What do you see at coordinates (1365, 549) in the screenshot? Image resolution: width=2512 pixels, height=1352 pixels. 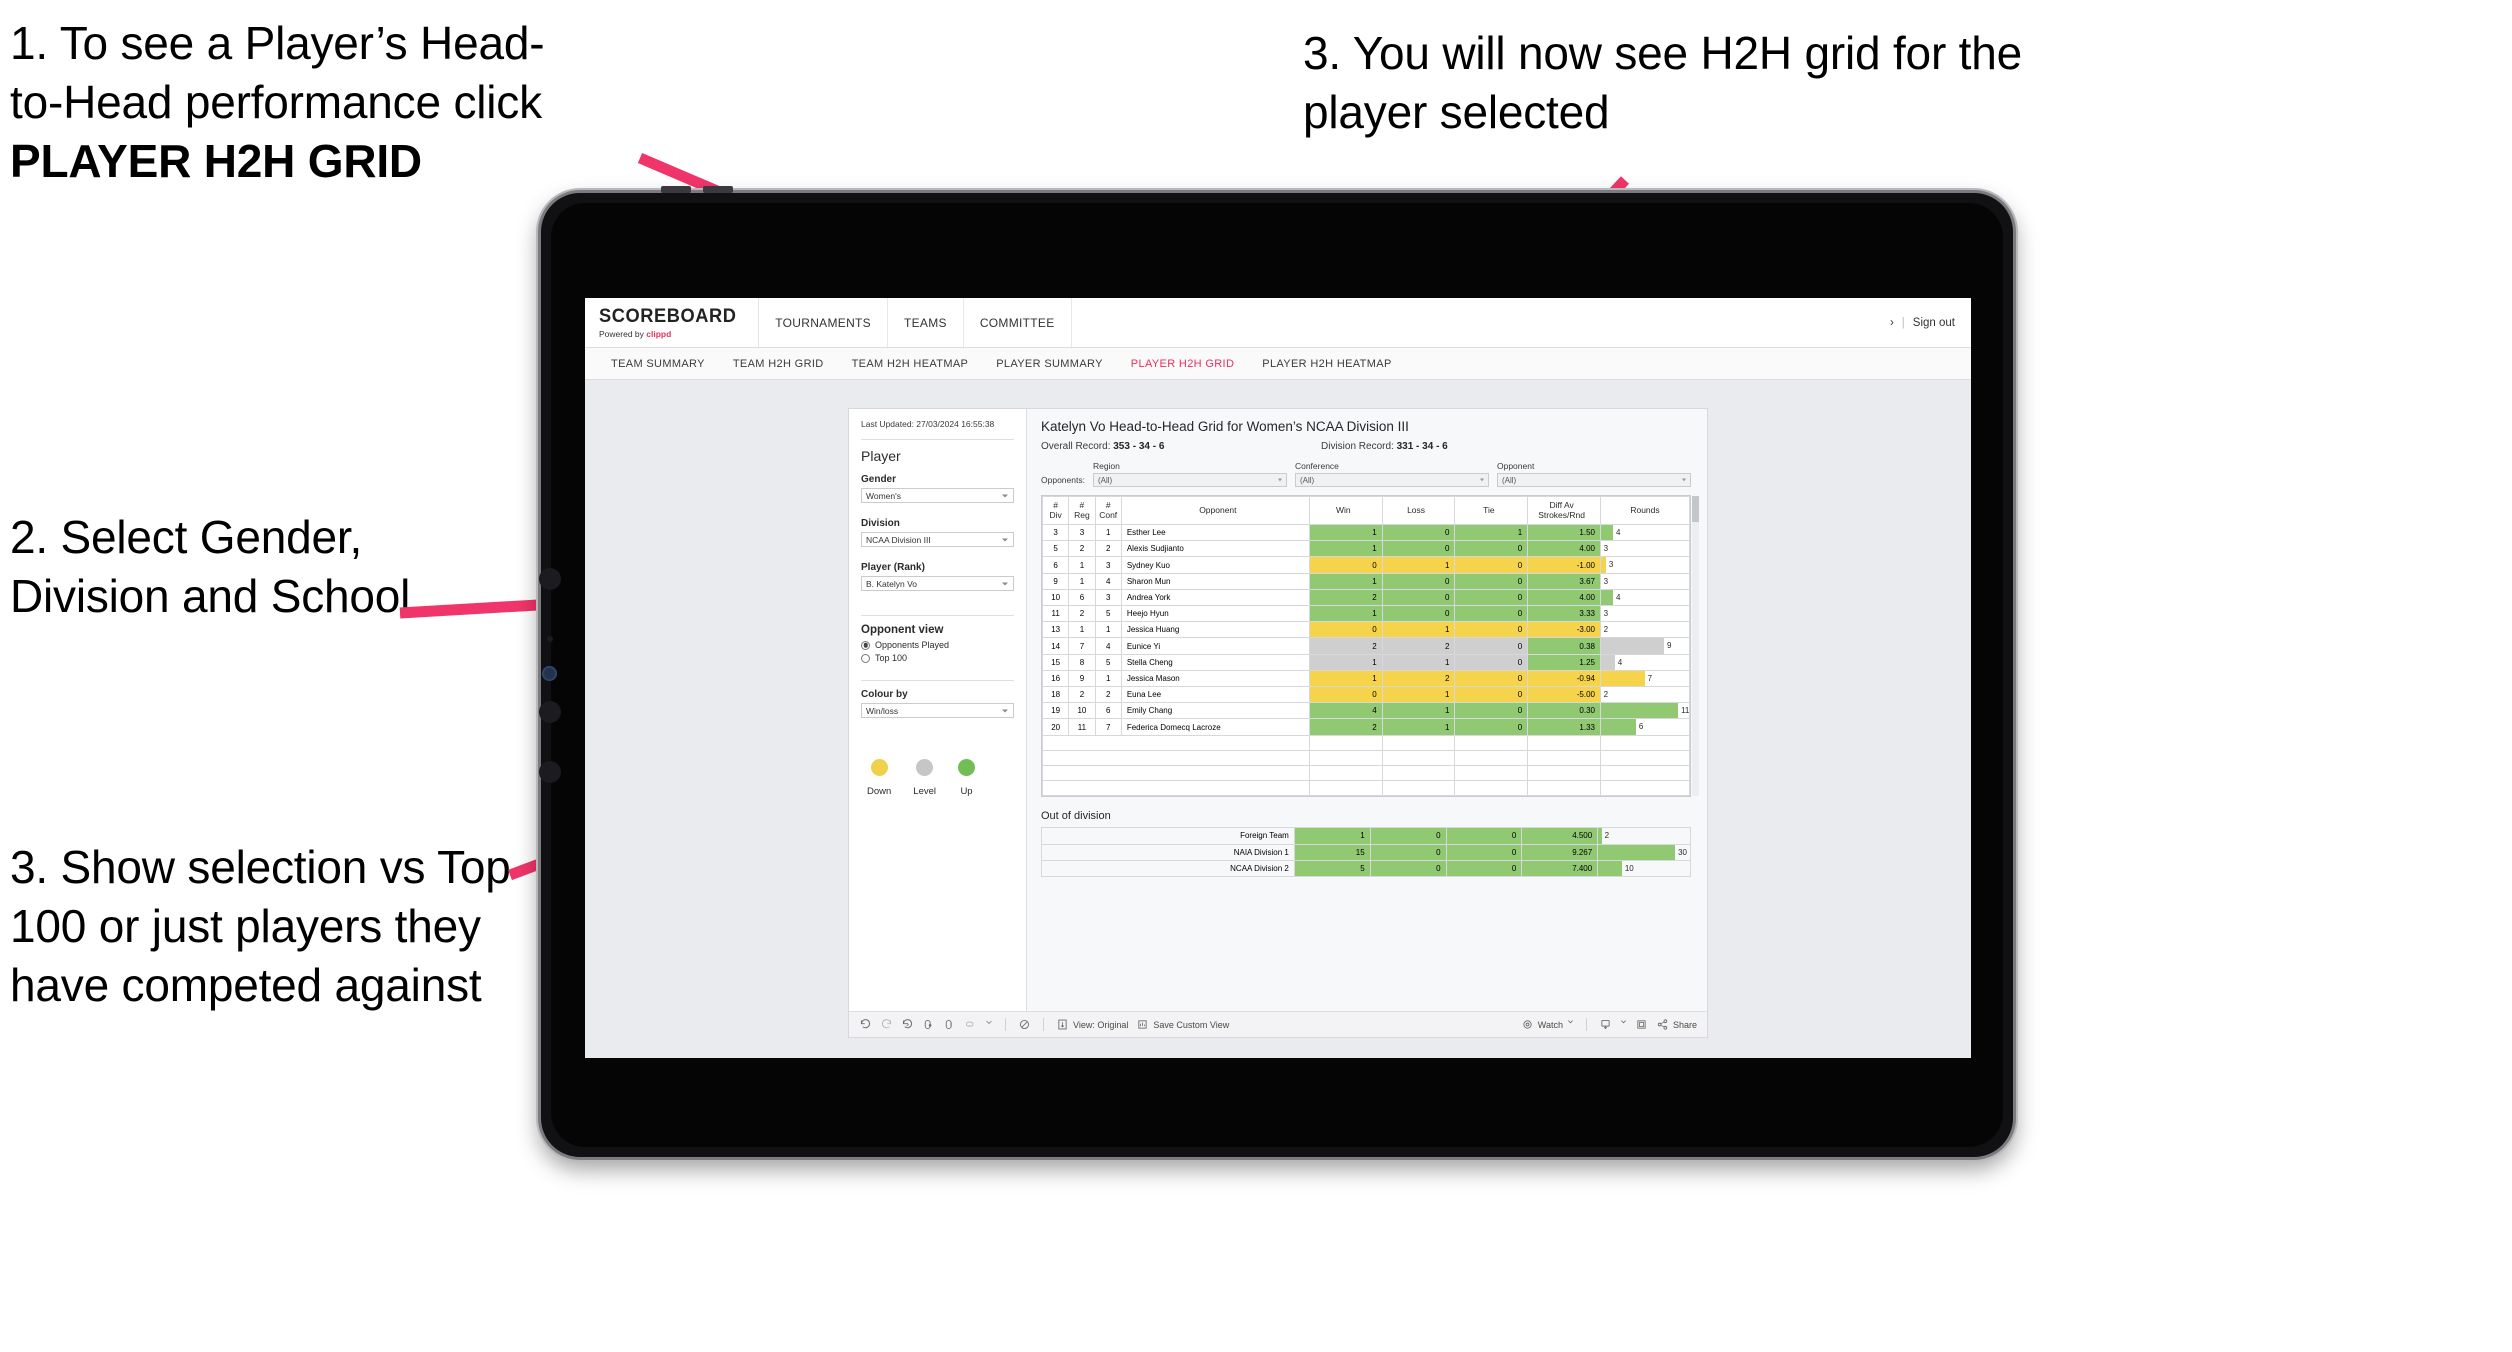 I see `table-row: 5 2 2 Alexis Sudjianto 1 0 0 4.00 3` at bounding box center [1365, 549].